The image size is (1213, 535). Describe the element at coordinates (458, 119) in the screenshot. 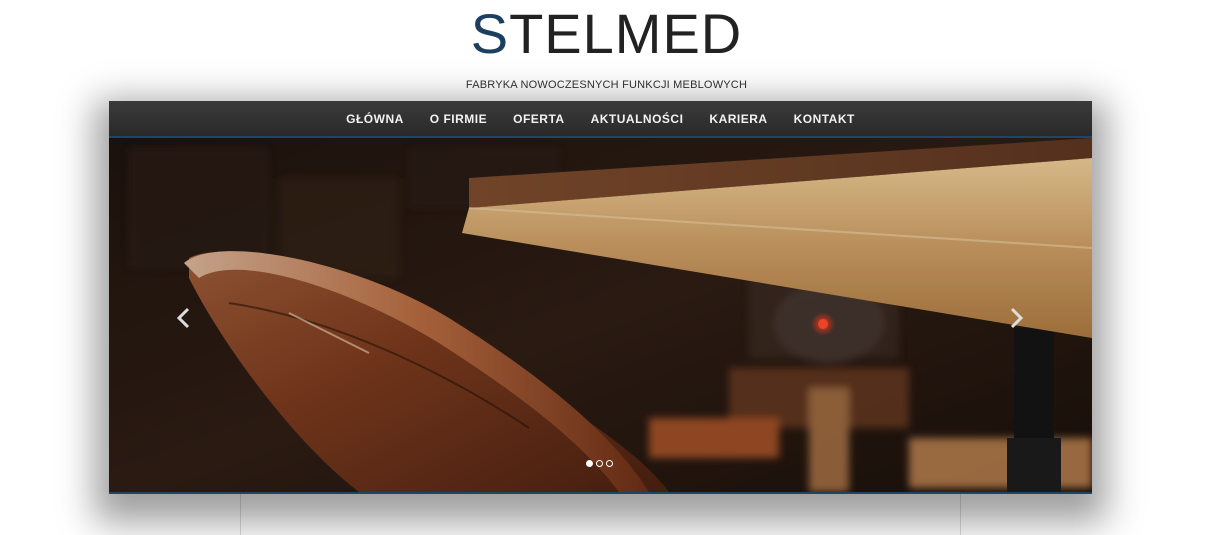

I see `nav-item-o-firmie: O FIRMIE` at that location.